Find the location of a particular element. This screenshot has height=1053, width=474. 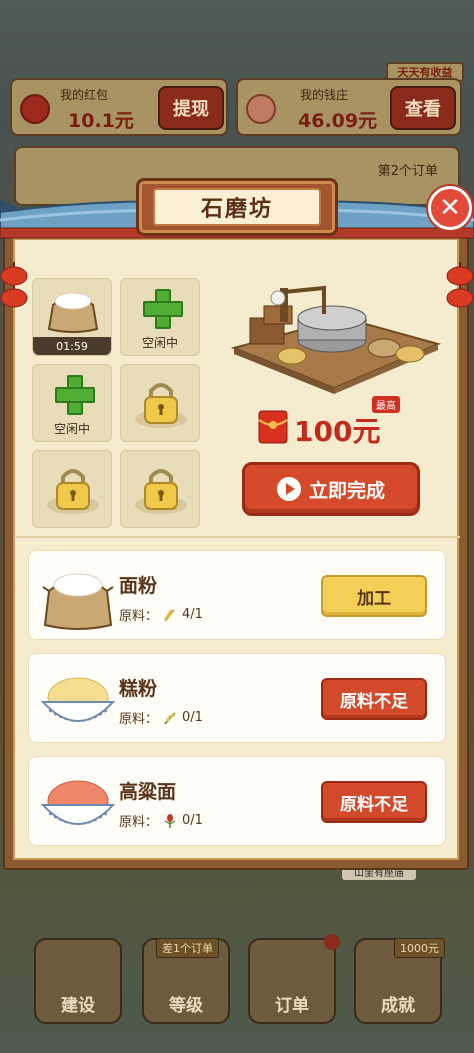

close-button: ✕ is located at coordinates (450, 208).